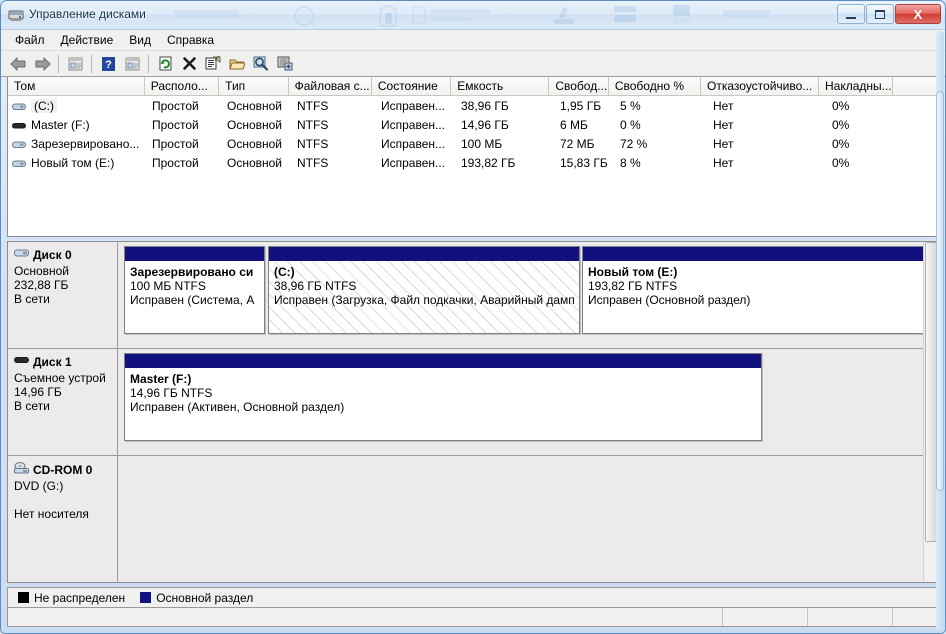 The height and width of the screenshot is (634, 946). What do you see at coordinates (42, 271) in the screenshot?
I see `disk-type-label: Основной` at bounding box center [42, 271].